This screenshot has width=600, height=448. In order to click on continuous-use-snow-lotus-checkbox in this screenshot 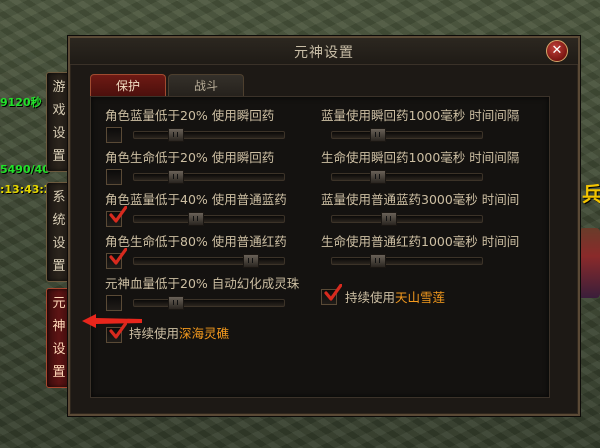, I will do `click(331, 294)`.